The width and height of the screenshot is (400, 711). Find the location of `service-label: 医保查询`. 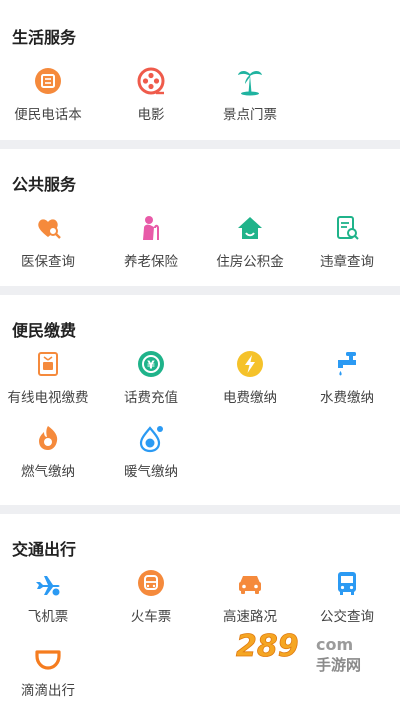

service-label: 医保查询 is located at coordinates (48, 262).